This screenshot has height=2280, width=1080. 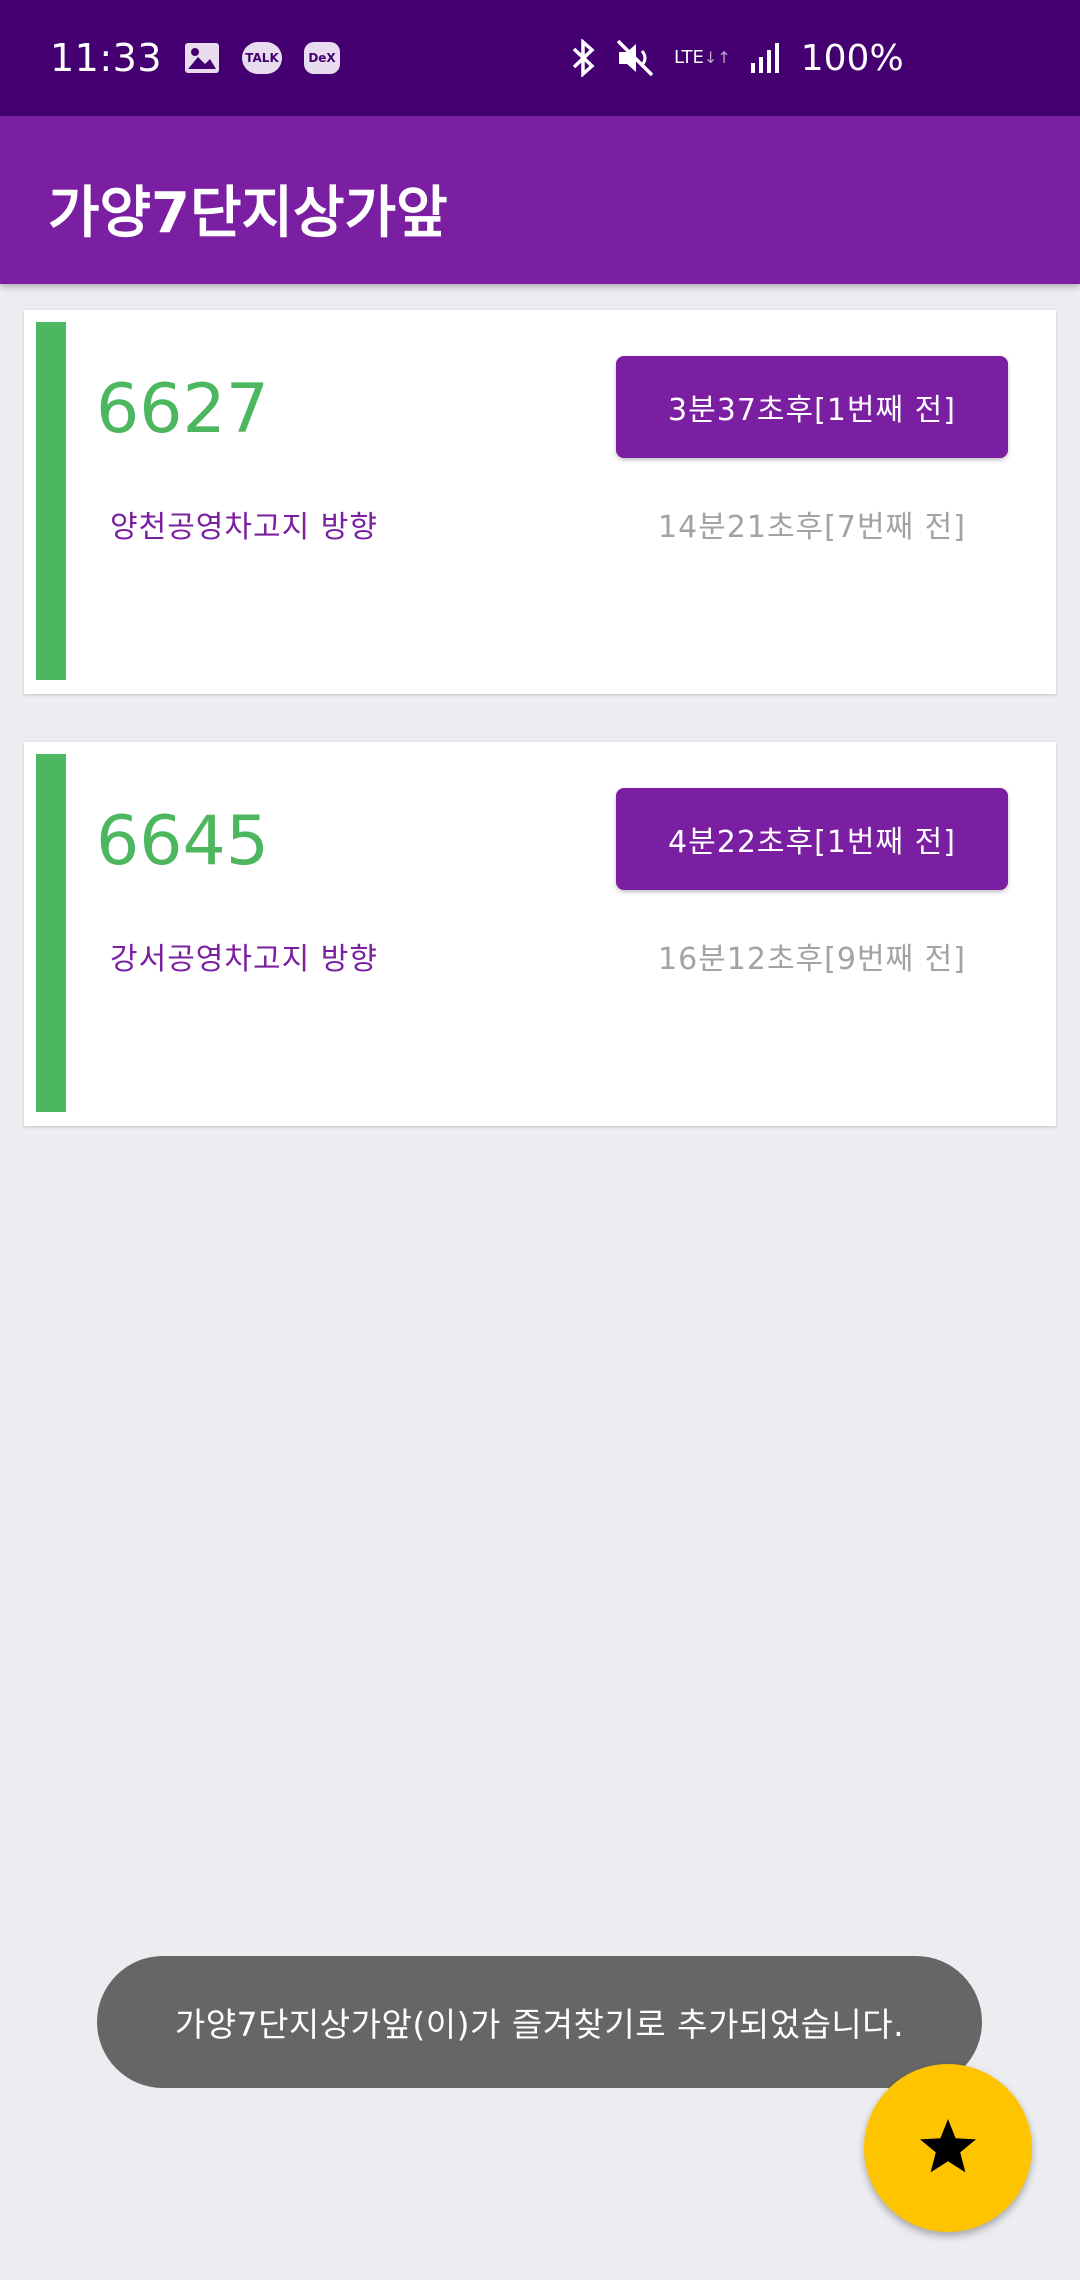 What do you see at coordinates (852, 58) in the screenshot?
I see `battery-level: 100%` at bounding box center [852, 58].